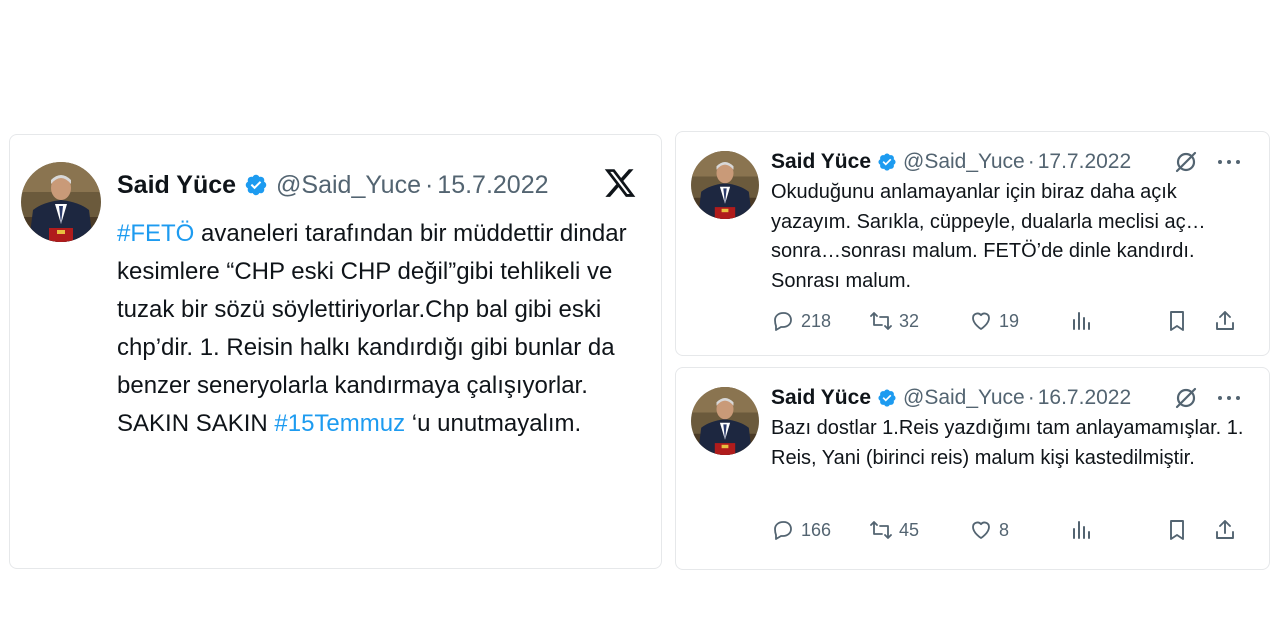  I want to click on action-bar: 218 32 19, so click(1011, 321).